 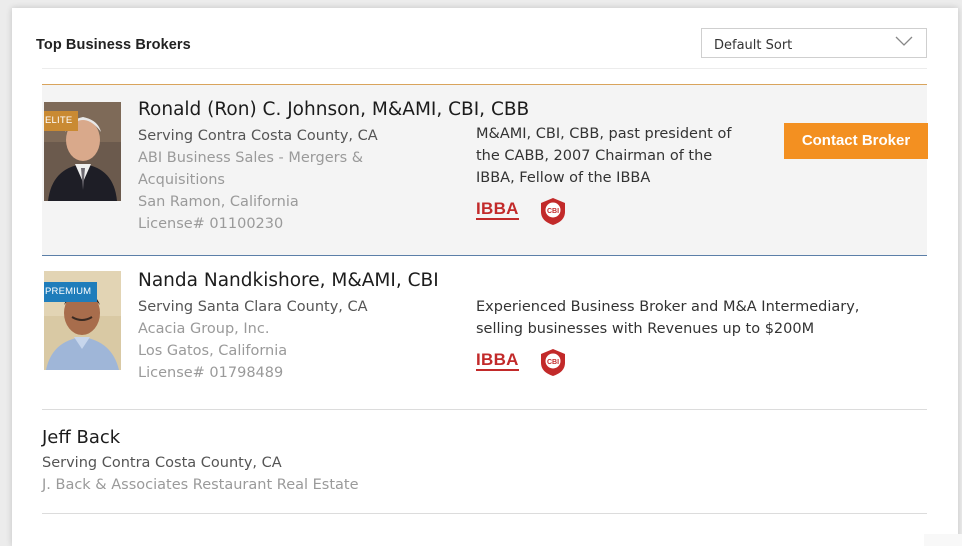 I want to click on broker-photo: ELITE, so click(x=82, y=151).